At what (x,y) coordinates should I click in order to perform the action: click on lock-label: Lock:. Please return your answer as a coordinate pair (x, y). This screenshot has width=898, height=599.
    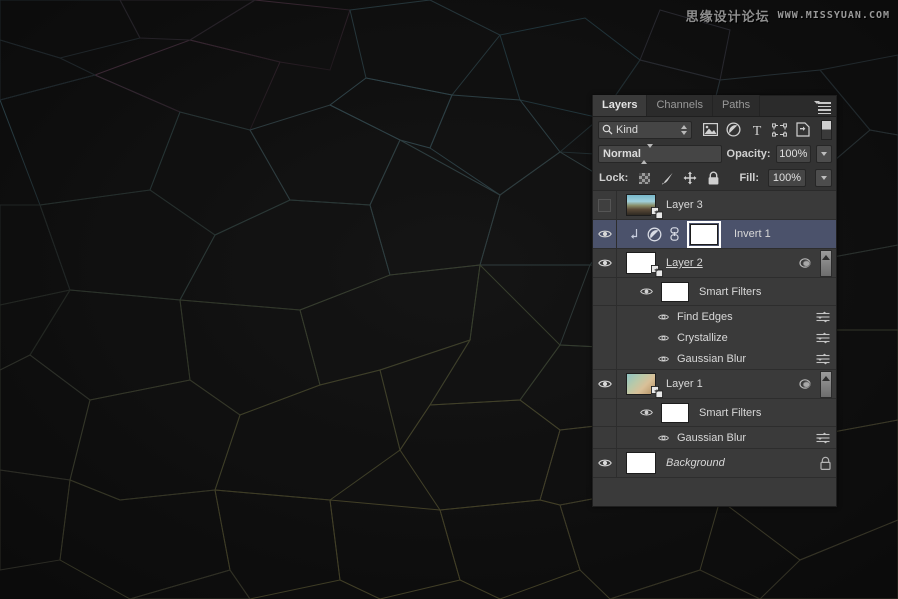
    Looking at the image, I should click on (614, 178).